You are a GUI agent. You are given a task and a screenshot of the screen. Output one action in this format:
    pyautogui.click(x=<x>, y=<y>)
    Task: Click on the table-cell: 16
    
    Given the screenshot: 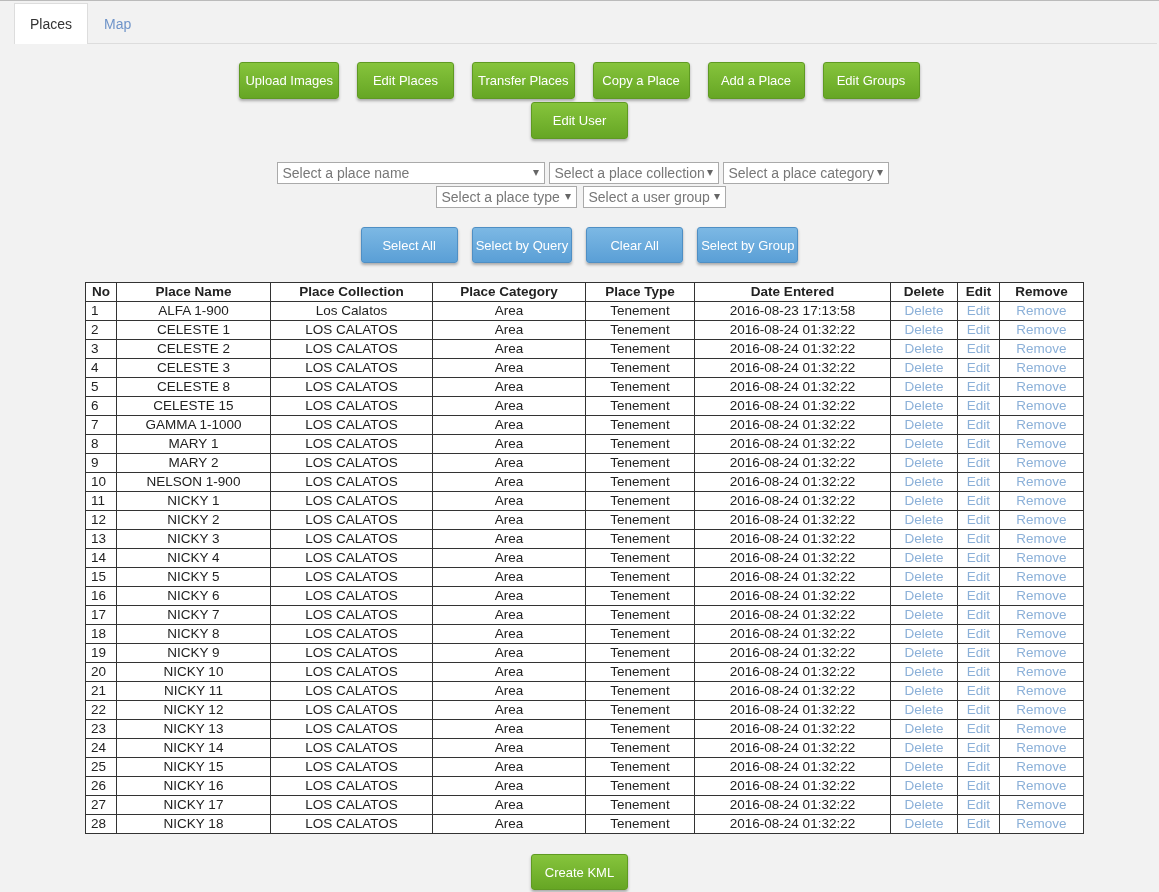 What is the action you would take?
    pyautogui.click(x=99, y=595)
    